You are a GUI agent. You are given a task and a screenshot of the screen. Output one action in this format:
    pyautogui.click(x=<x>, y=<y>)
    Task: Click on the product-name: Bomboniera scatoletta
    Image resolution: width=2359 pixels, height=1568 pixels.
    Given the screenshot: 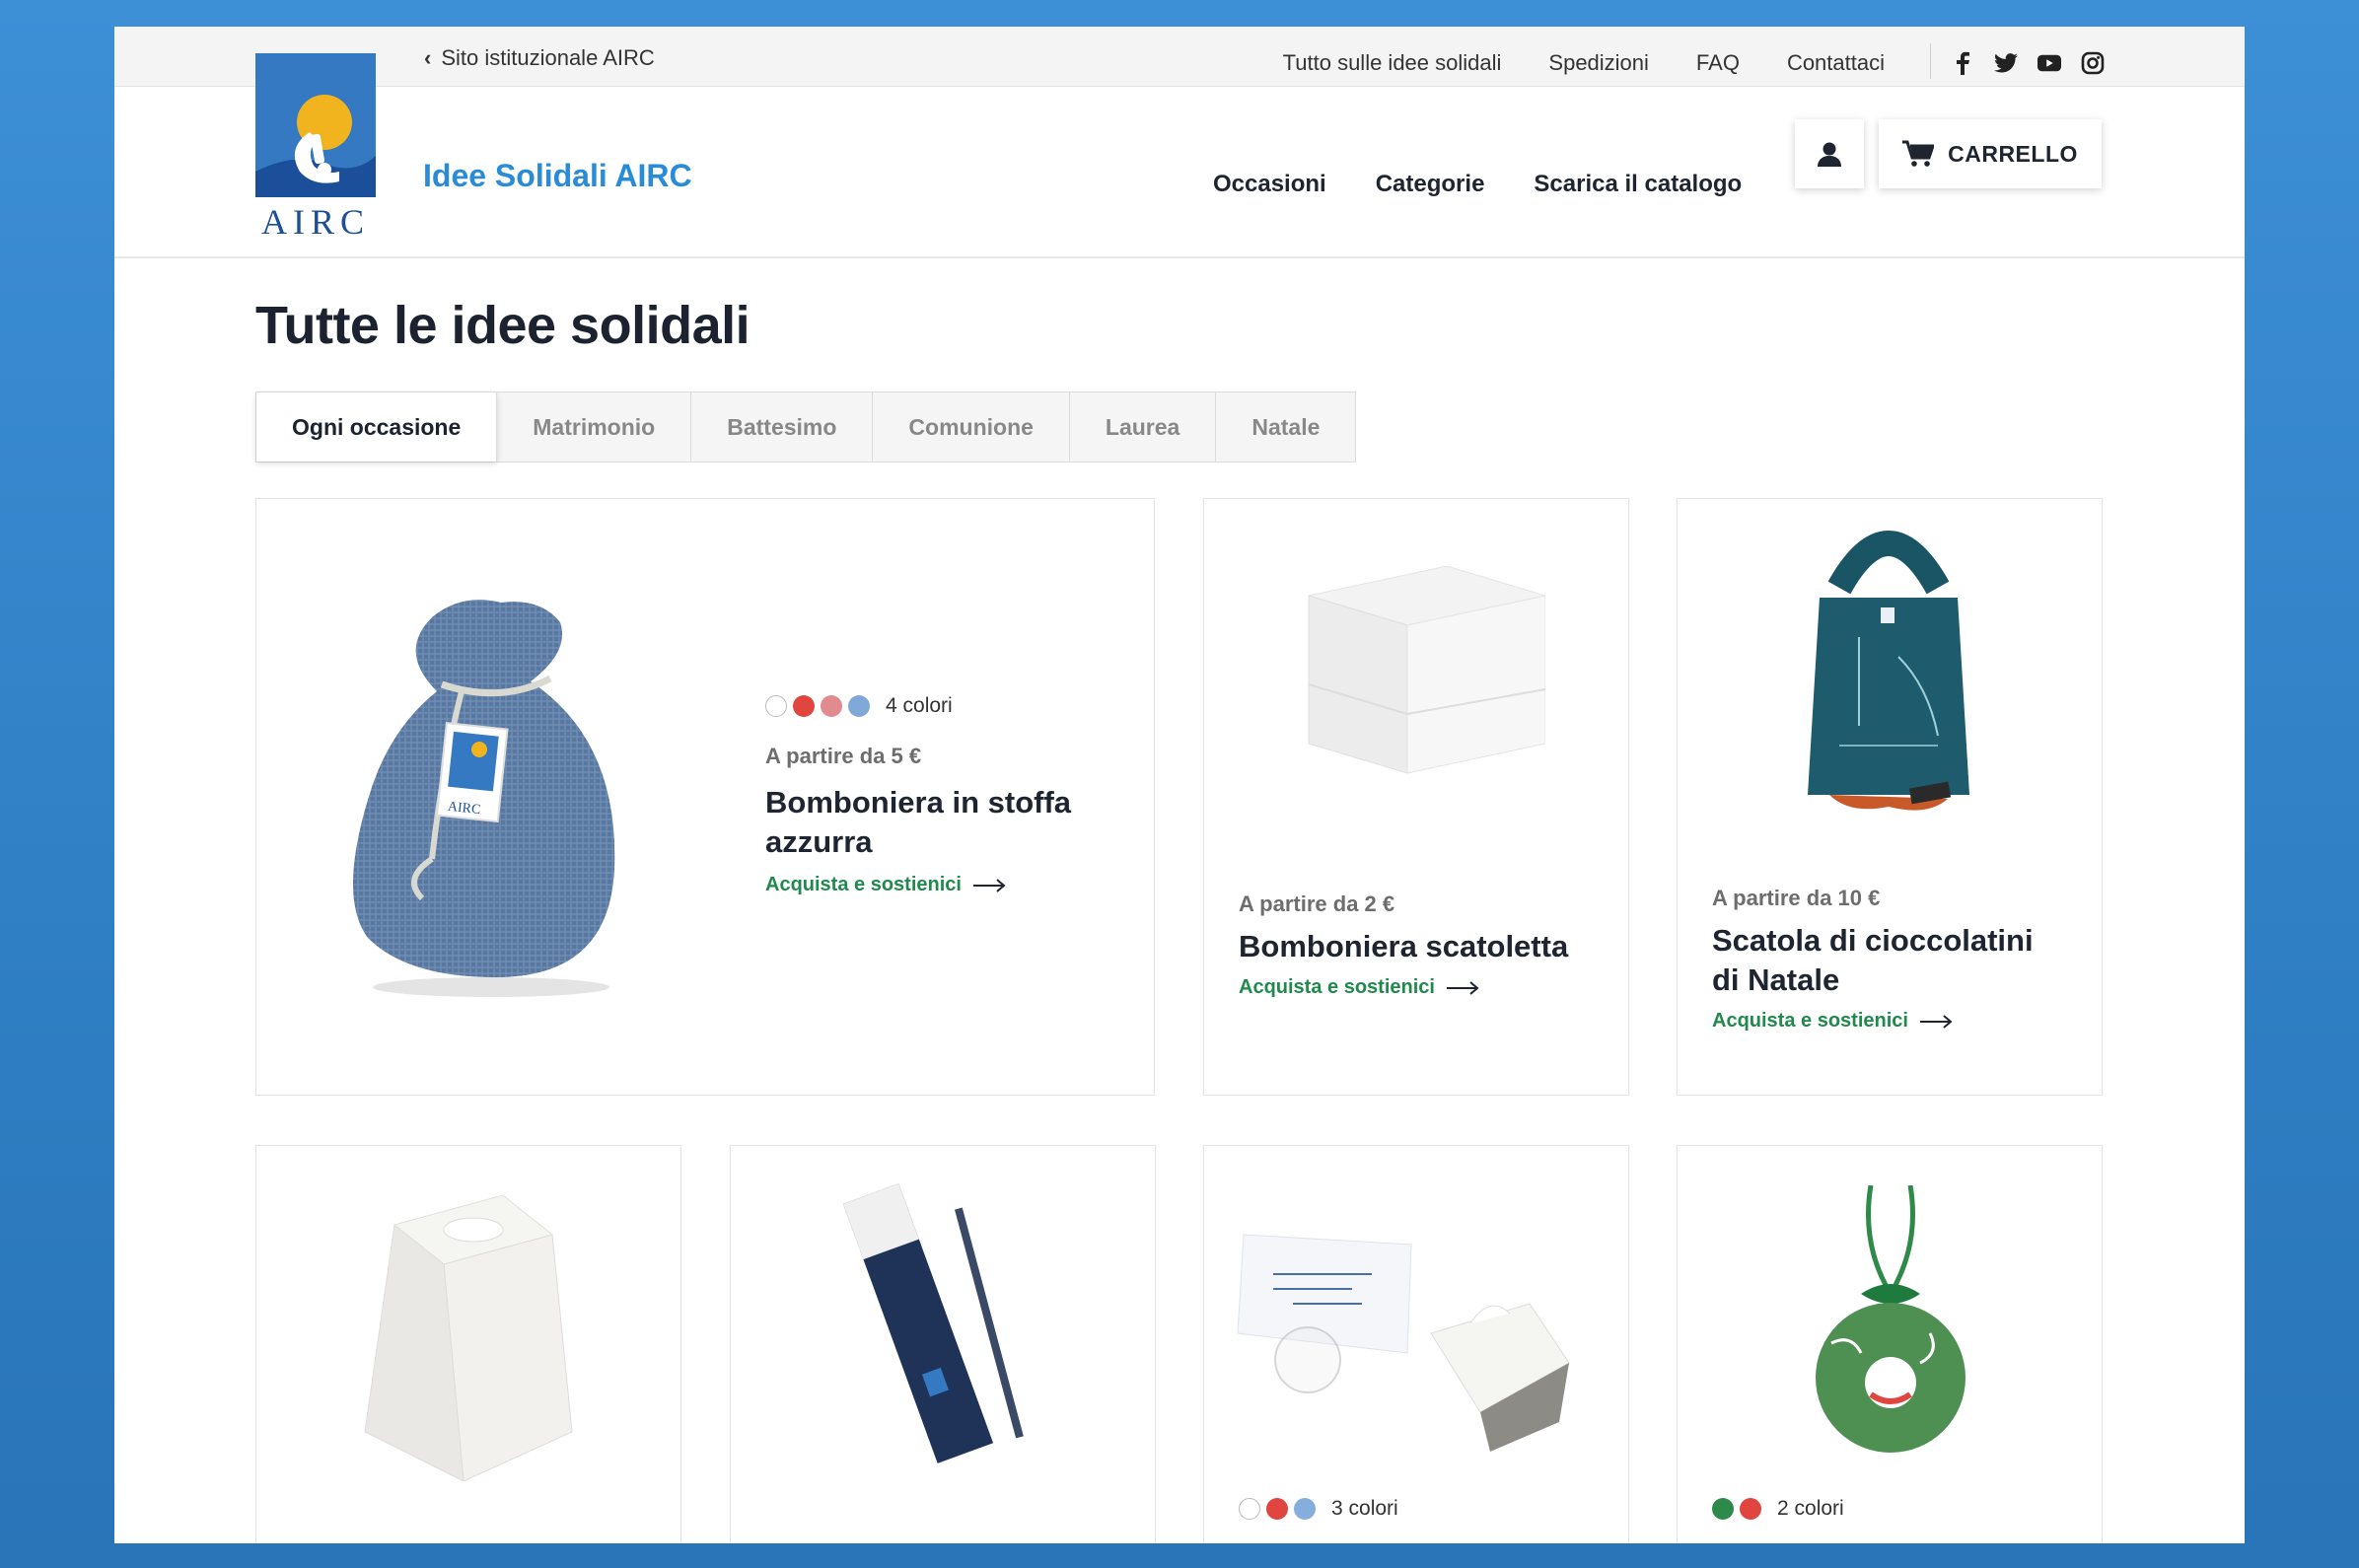 What is the action you would take?
    pyautogui.click(x=1404, y=946)
    